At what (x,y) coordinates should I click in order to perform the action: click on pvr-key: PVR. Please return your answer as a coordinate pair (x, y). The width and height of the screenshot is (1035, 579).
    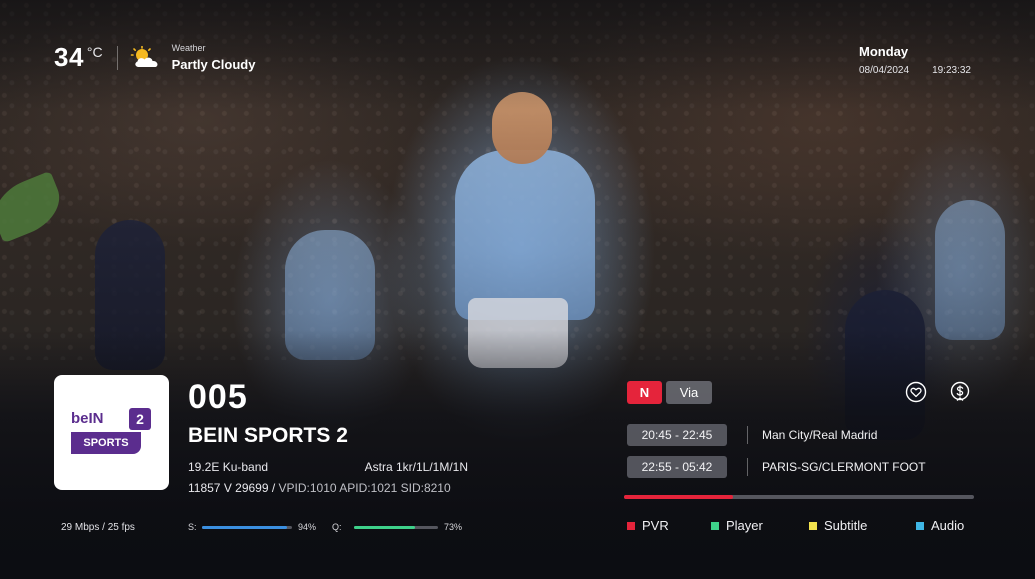
    Looking at the image, I should click on (669, 525).